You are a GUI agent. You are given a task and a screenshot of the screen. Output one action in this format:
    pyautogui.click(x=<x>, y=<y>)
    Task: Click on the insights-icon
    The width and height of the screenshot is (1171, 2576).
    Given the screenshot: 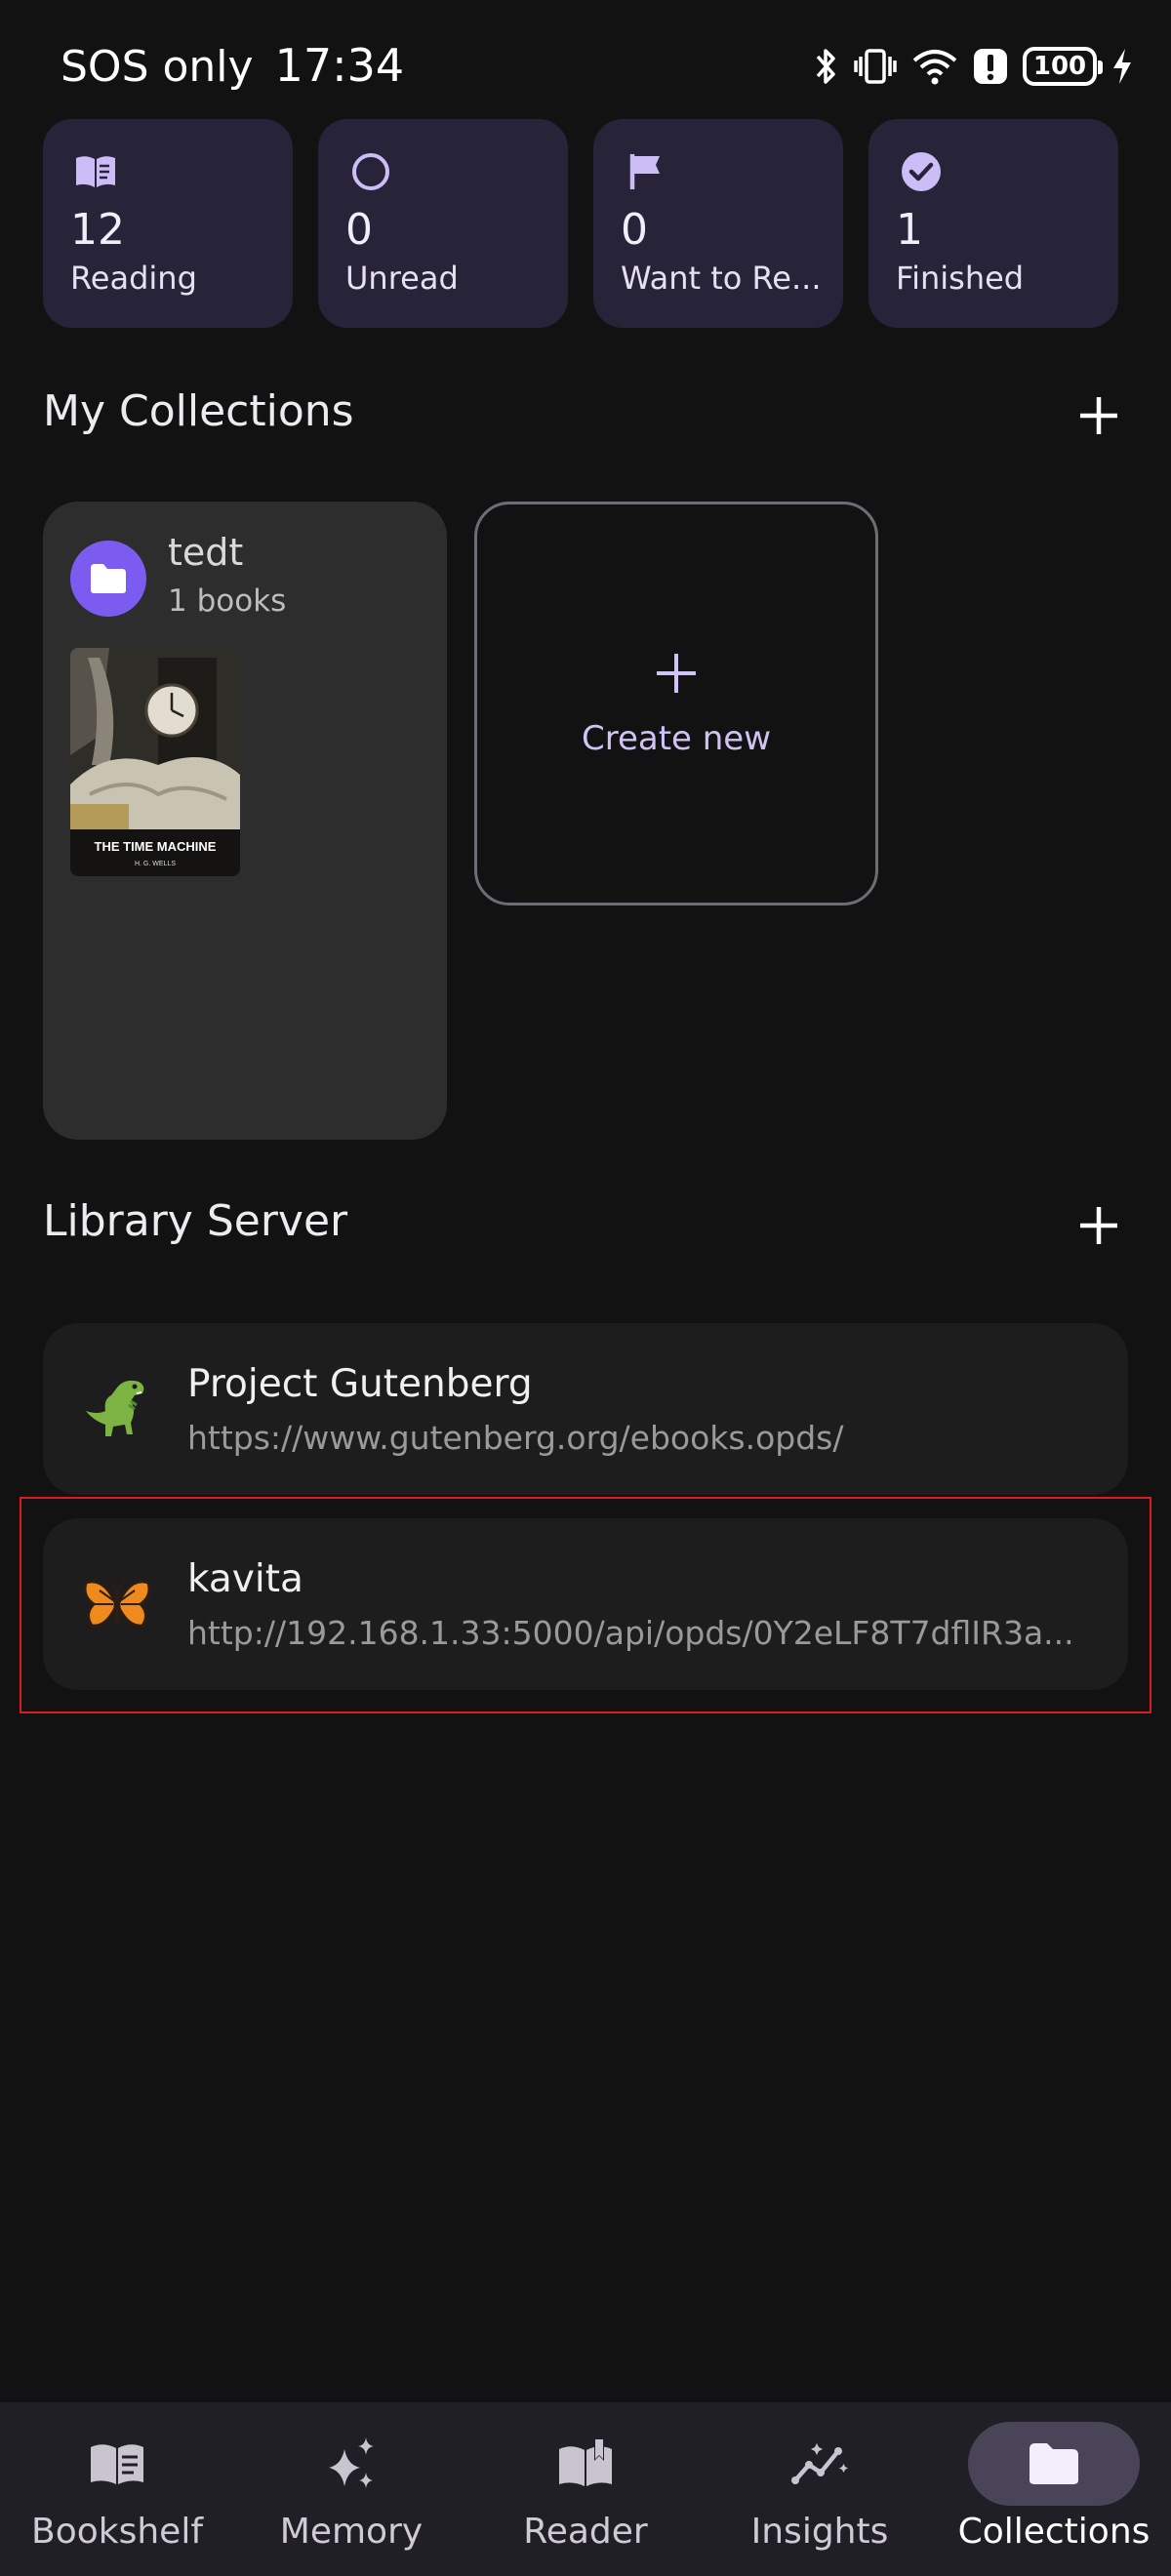 What is the action you would take?
    pyautogui.click(x=819, y=2463)
    